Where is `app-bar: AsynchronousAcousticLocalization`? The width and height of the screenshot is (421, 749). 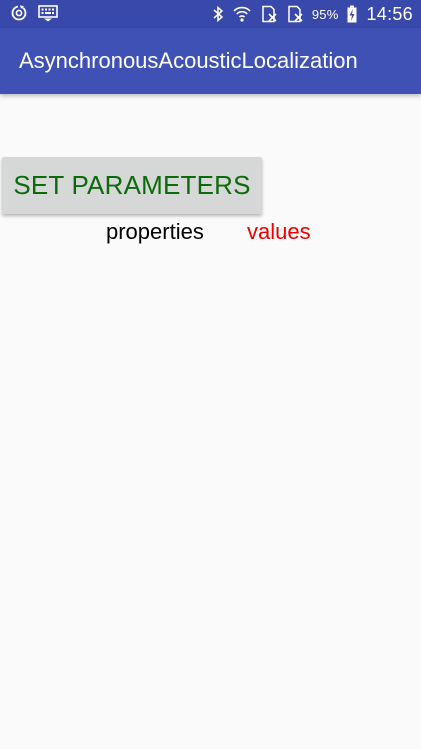
app-bar: AsynchronousAcousticLocalization is located at coordinates (210, 61).